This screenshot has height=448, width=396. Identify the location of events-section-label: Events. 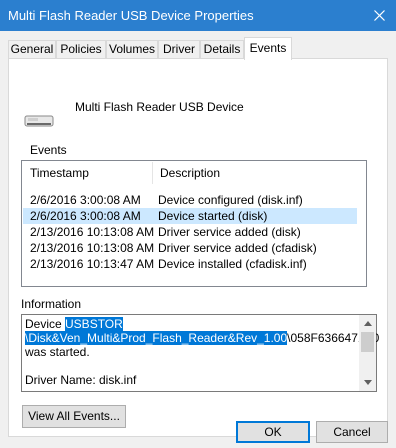
(48, 150).